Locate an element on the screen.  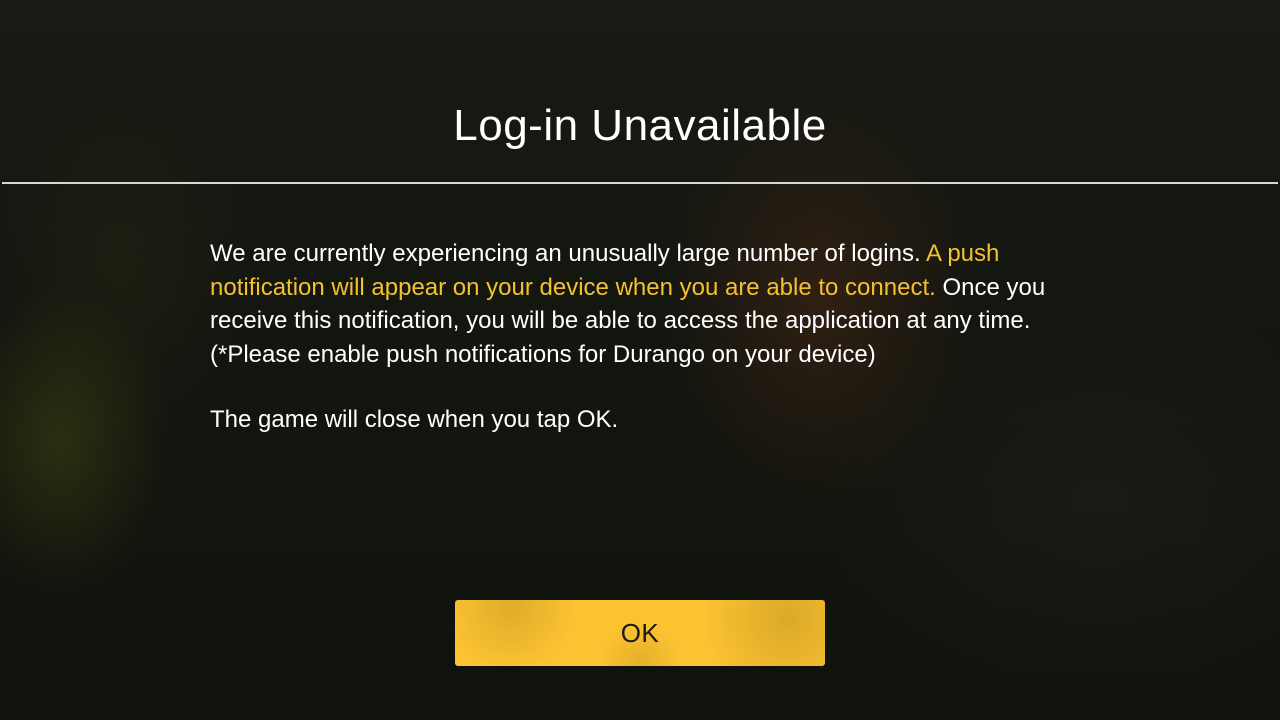
ok-button: OK is located at coordinates (640, 633).